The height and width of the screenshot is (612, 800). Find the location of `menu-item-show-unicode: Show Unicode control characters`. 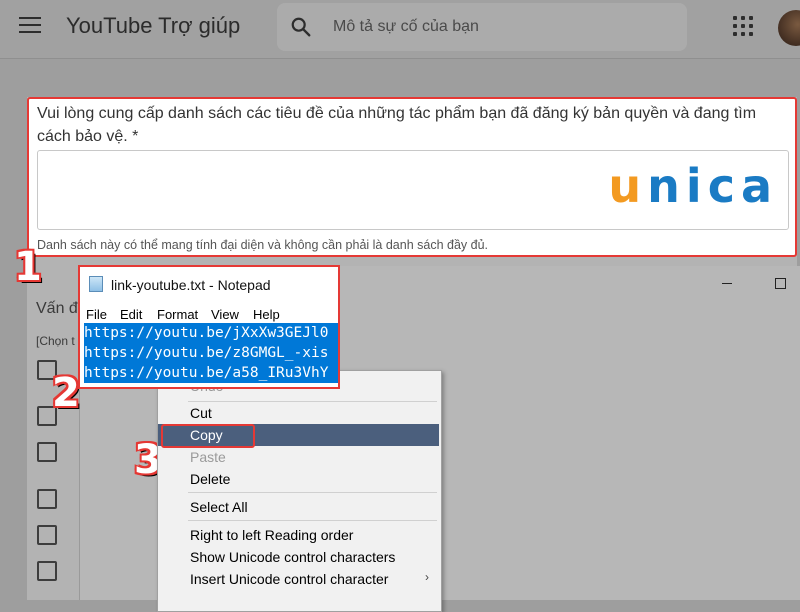

menu-item-show-unicode: Show Unicode control characters is located at coordinates (298, 557).